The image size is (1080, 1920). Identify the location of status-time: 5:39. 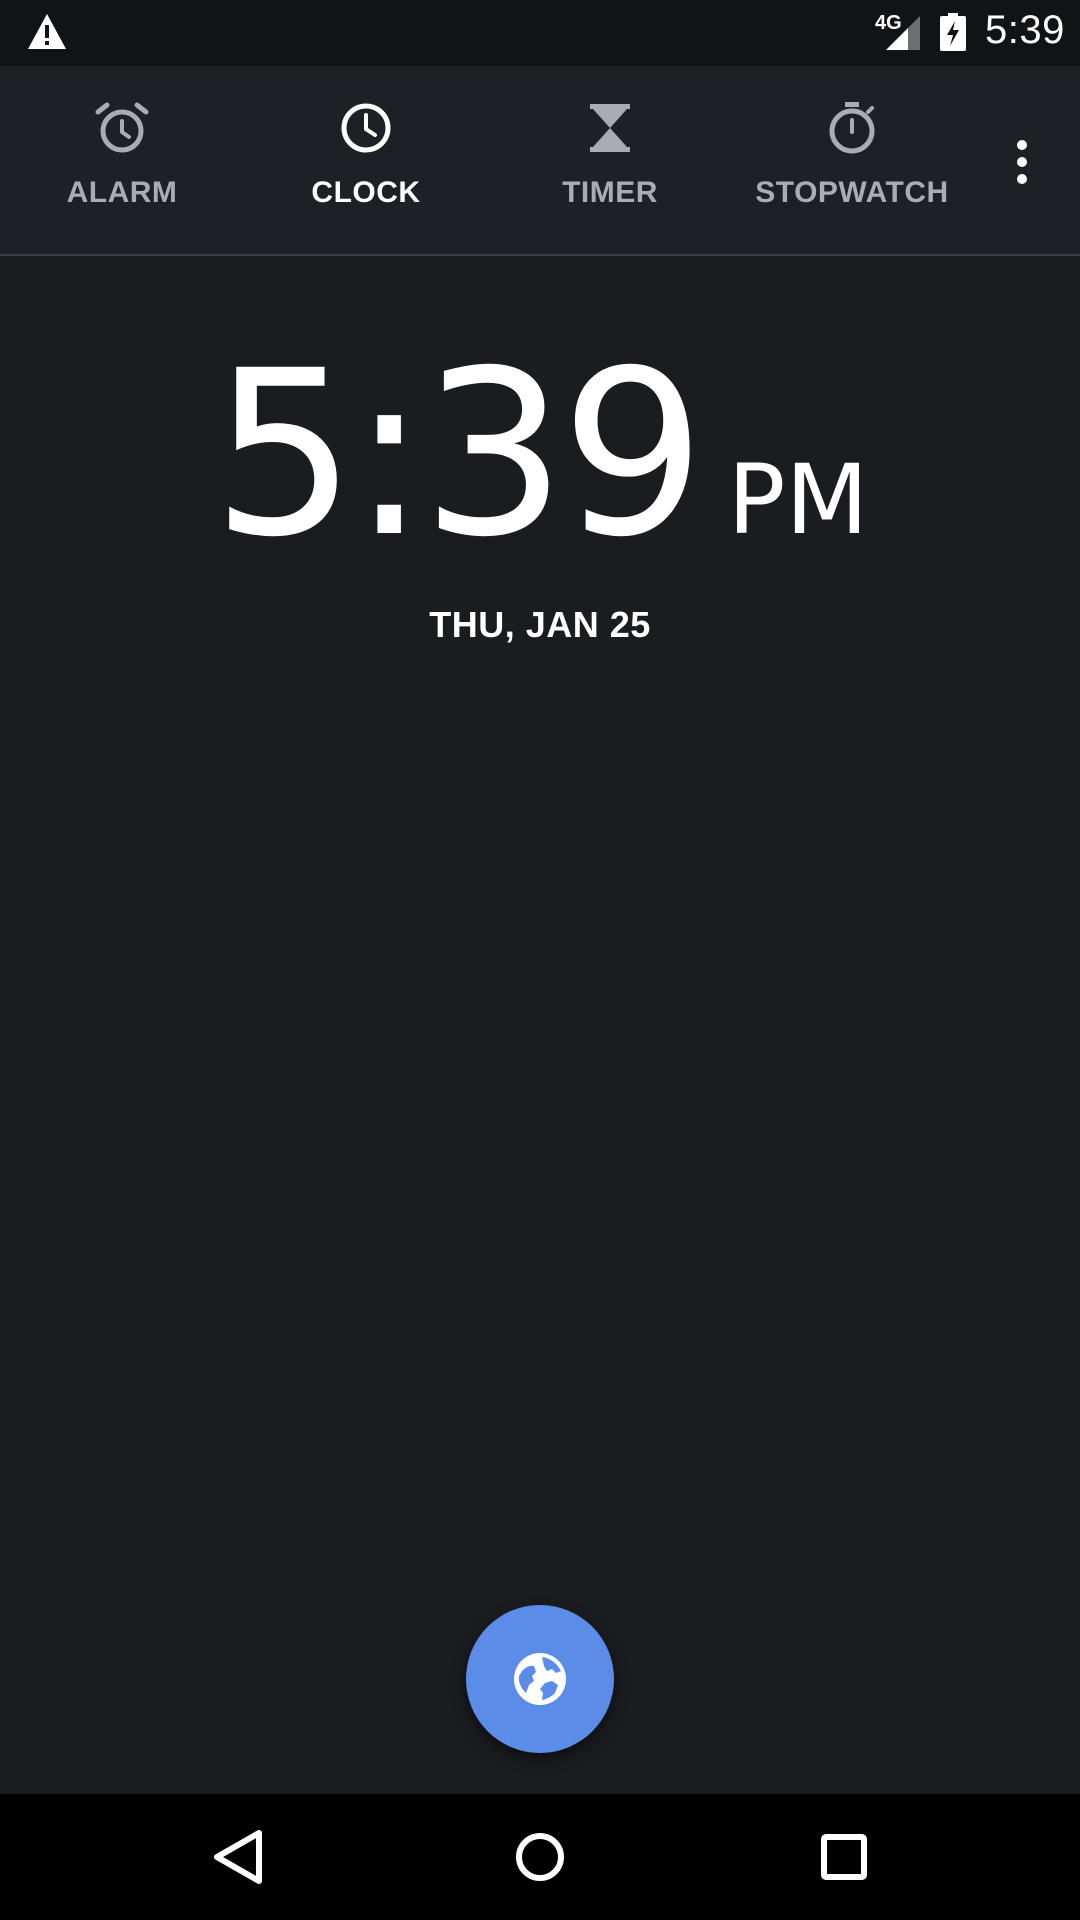
(1025, 30).